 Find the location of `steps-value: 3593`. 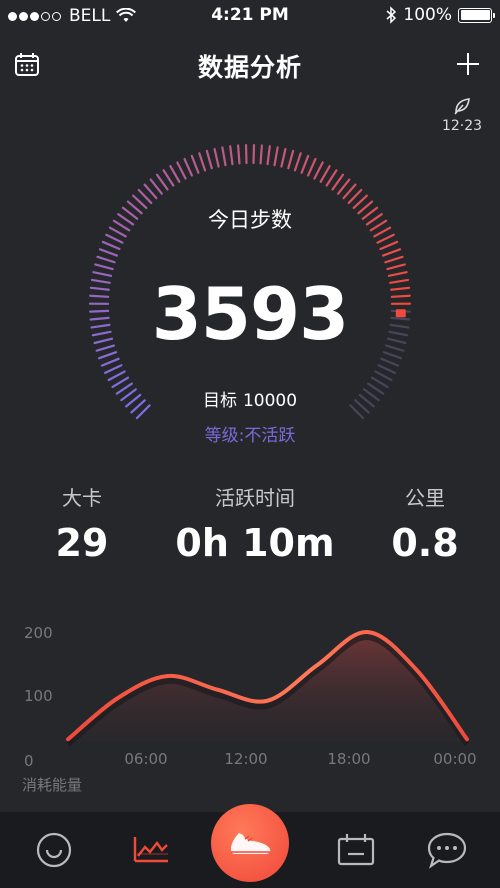

steps-value: 3593 is located at coordinates (250, 314).